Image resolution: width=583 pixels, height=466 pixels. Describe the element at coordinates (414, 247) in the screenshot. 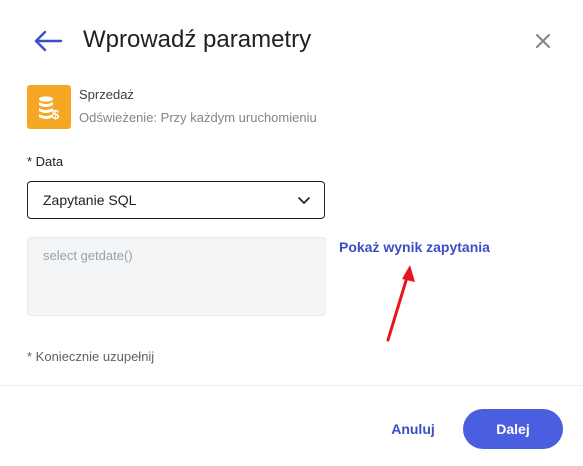

I see `show-query-result-link: Pokaż wynik zapytania` at that location.